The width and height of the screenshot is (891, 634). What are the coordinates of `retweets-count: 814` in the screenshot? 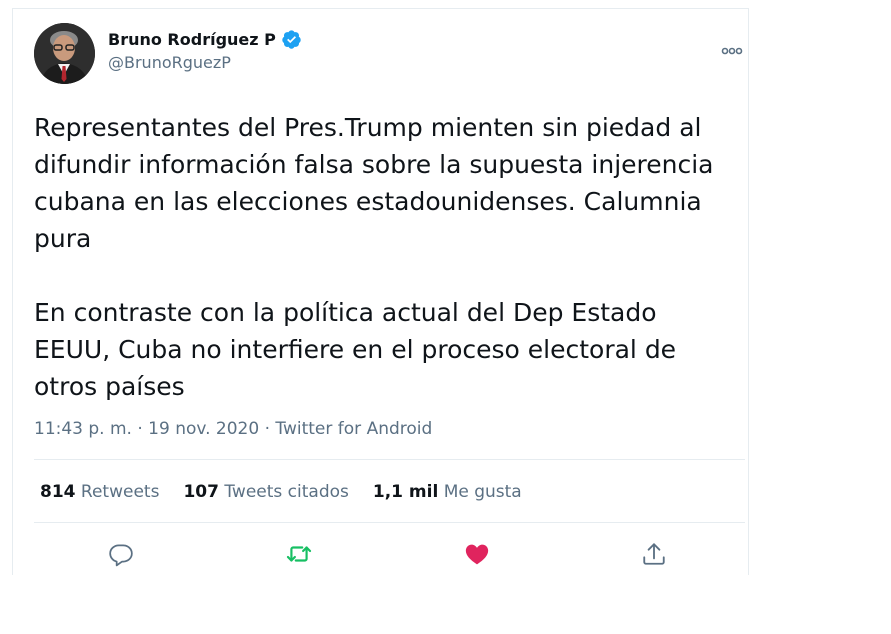 It's located at (58, 492).